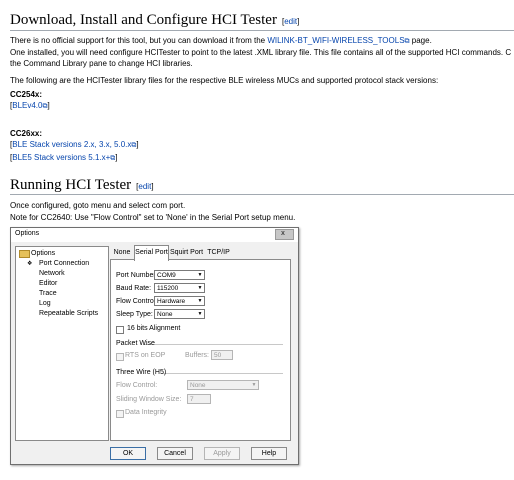  Describe the element at coordinates (134, 288) in the screenshot. I see `baud-rate-label: Baud Rate:` at that location.